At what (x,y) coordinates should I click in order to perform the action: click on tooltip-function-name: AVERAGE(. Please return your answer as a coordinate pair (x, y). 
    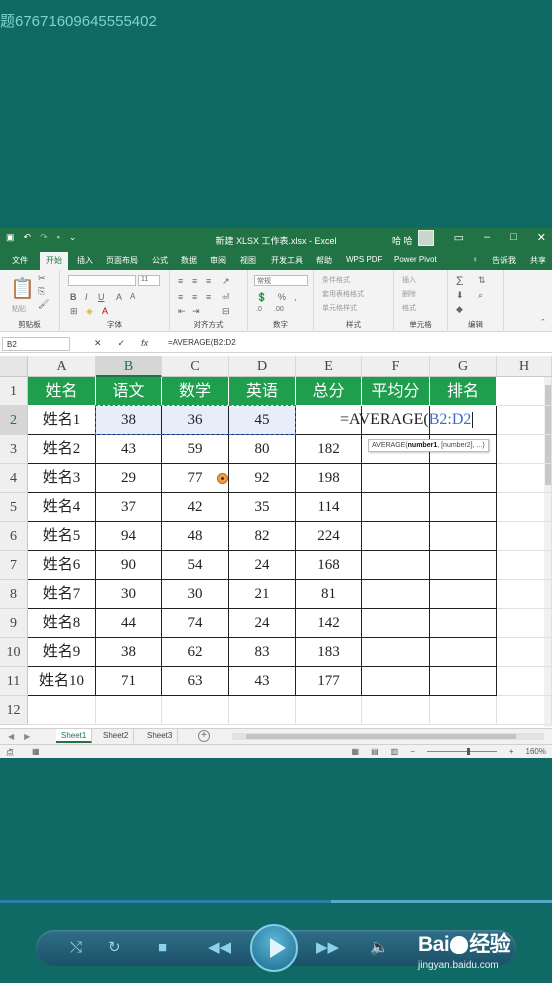
    Looking at the image, I should click on (390, 445).